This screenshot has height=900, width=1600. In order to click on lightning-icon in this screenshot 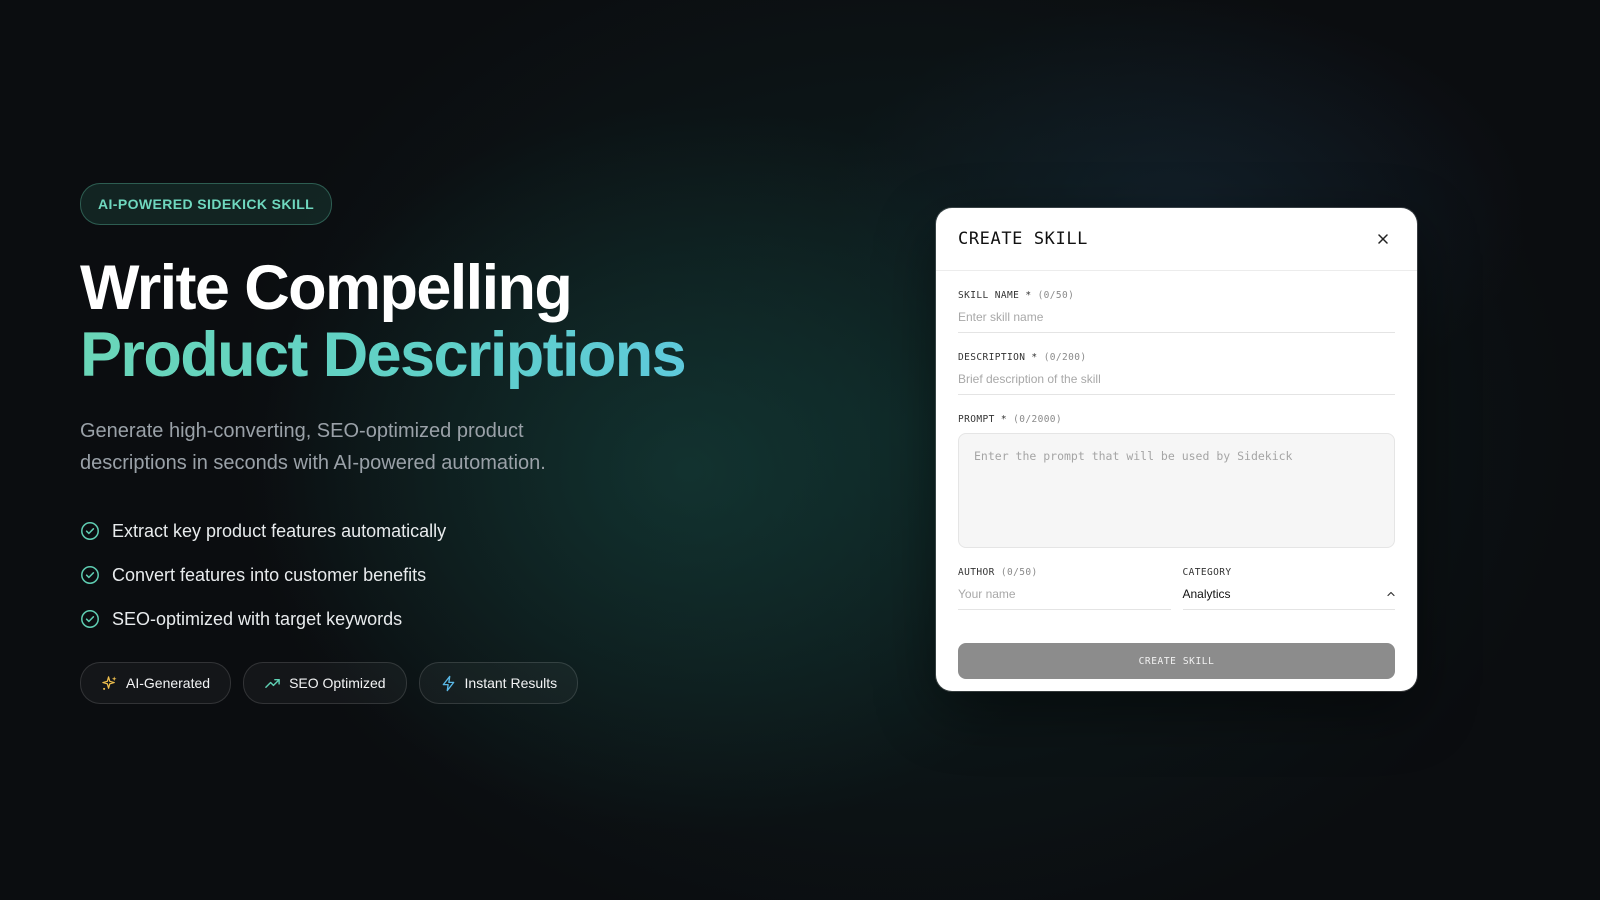, I will do `click(448, 683)`.